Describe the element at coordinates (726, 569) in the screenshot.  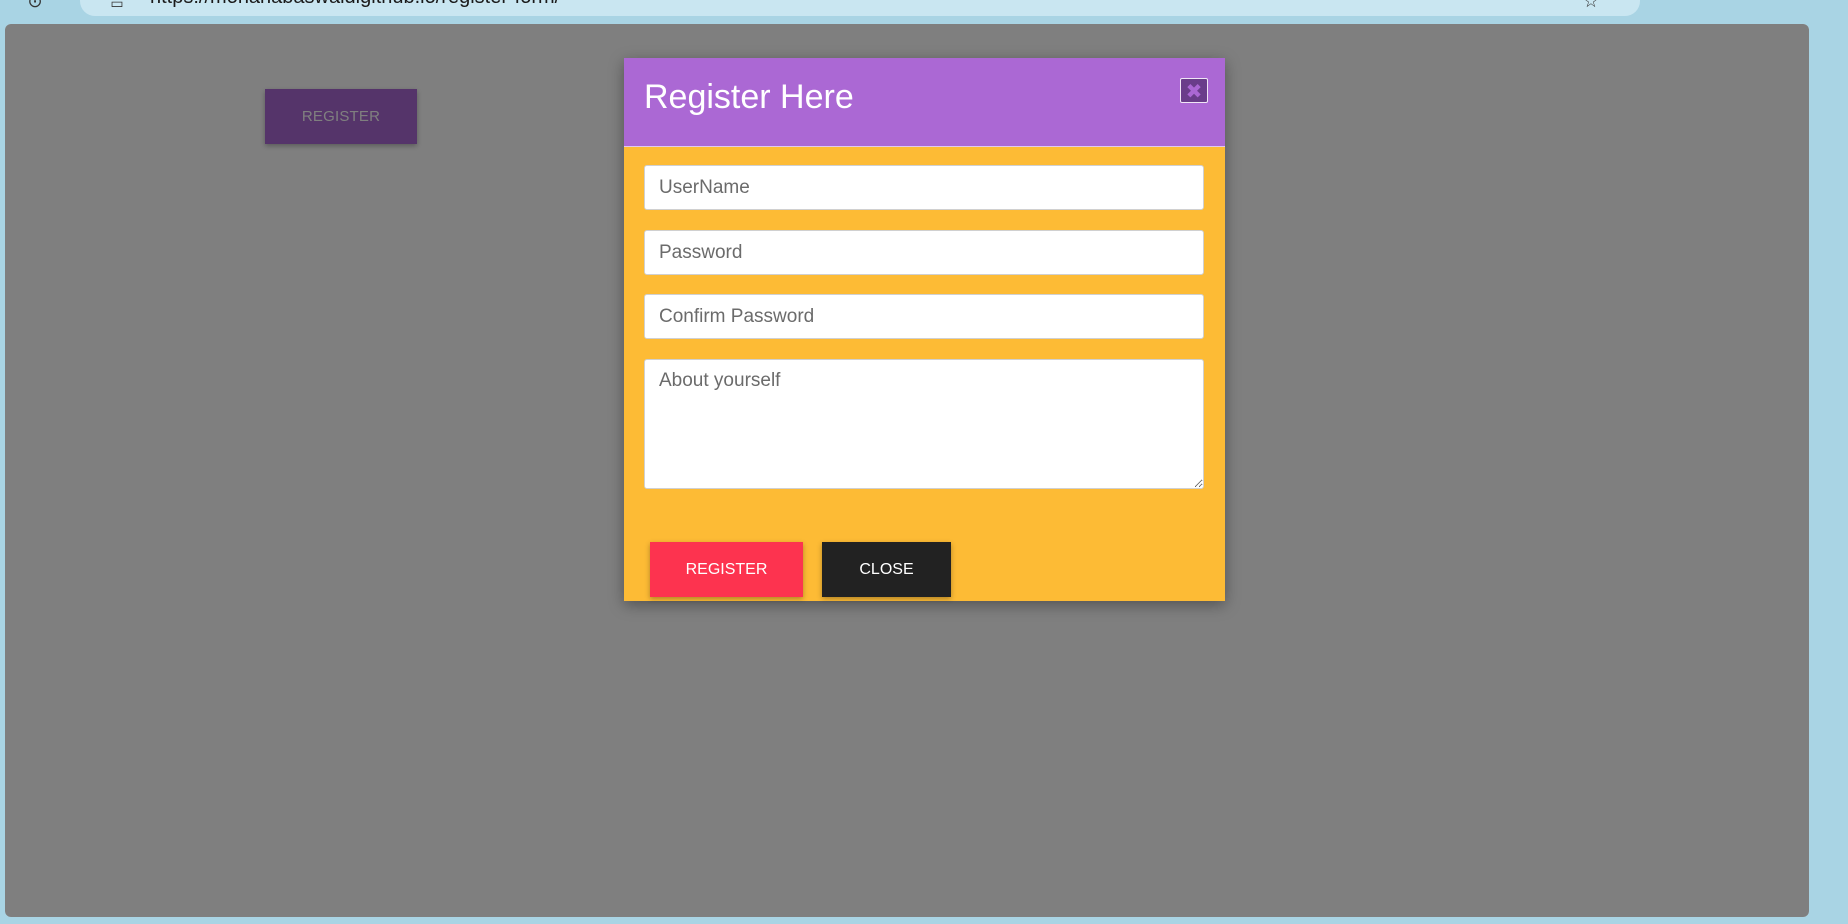
I see `register-button: REGISTER` at that location.